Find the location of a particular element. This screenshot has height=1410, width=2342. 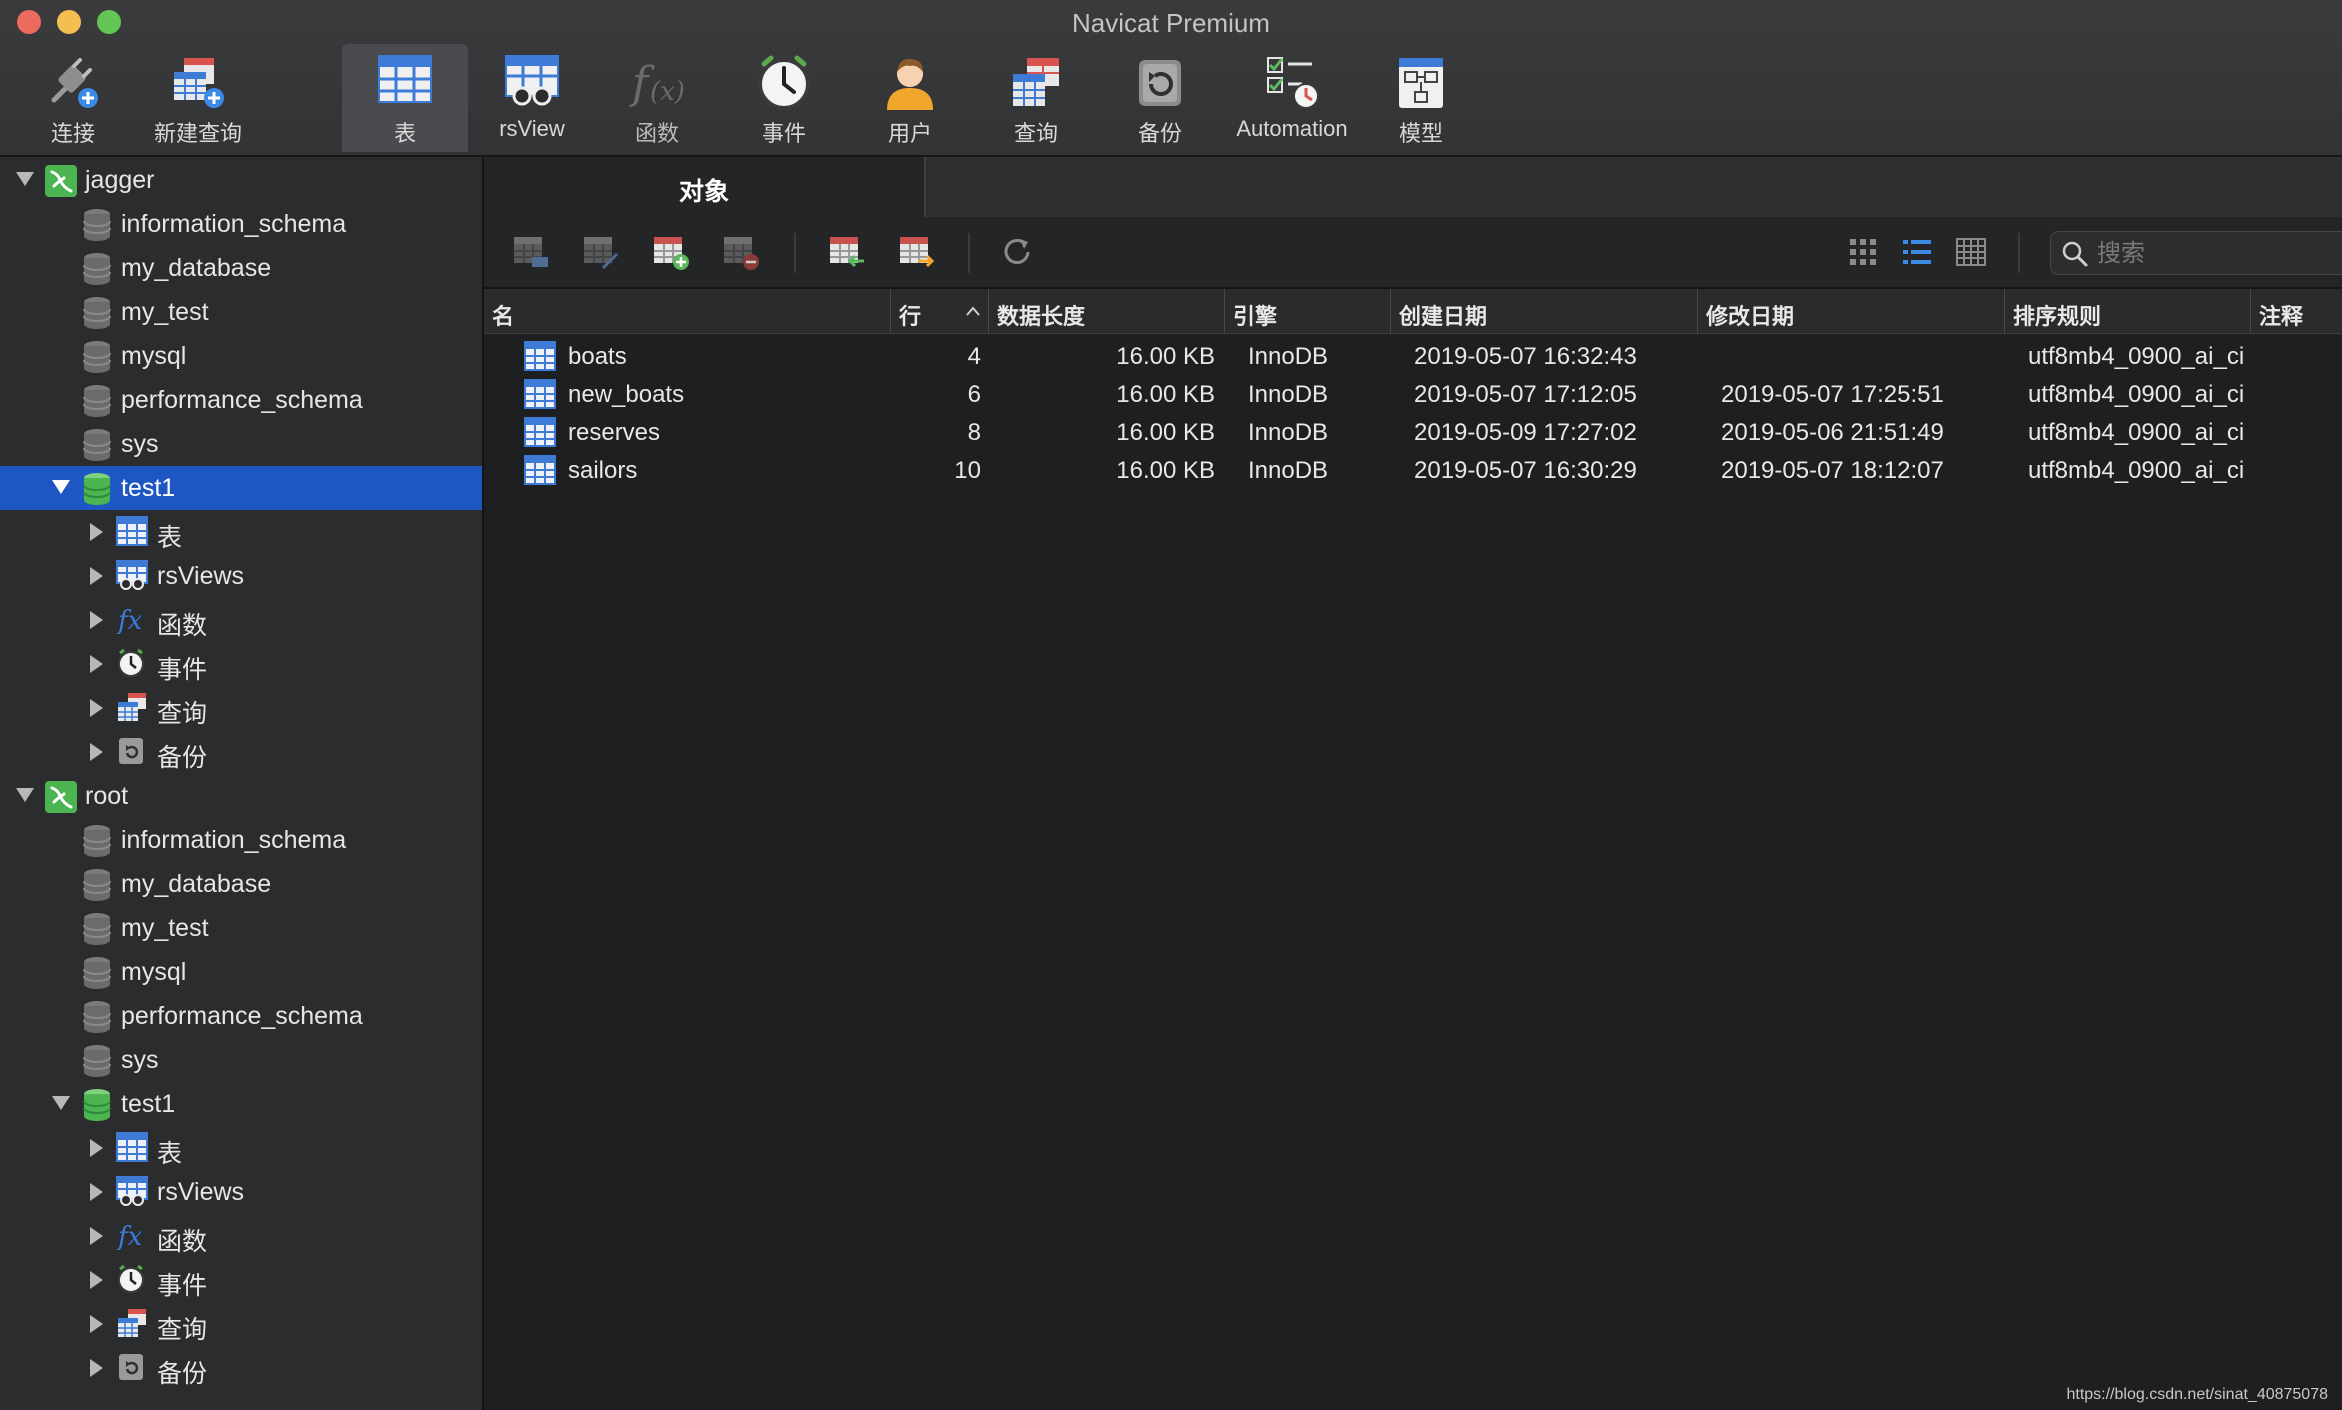

cell-rows: 6 is located at coordinates (974, 394).